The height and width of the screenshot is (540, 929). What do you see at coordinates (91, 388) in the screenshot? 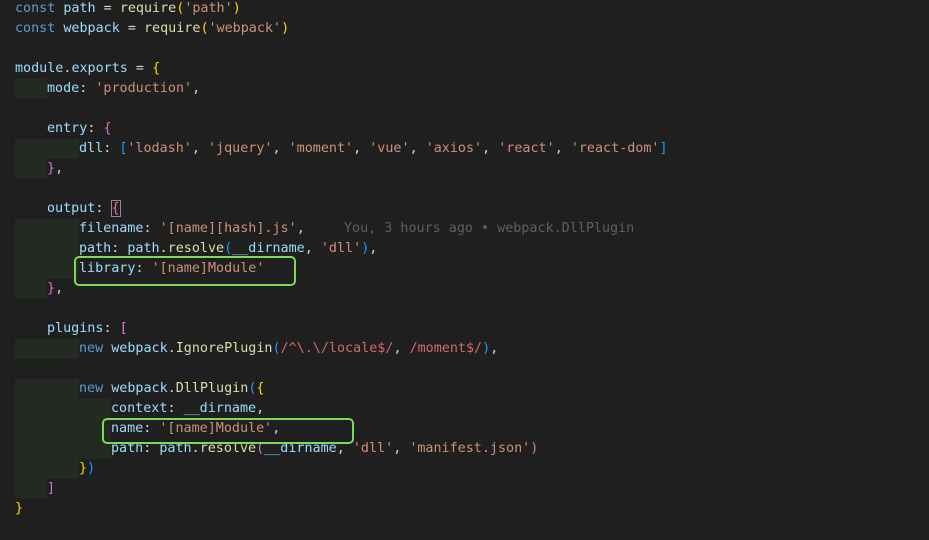
I see `code-token: new` at bounding box center [91, 388].